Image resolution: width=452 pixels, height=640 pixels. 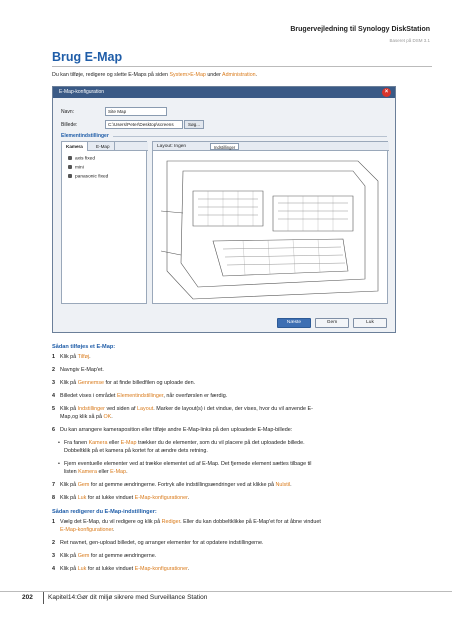 What do you see at coordinates (91, 383) in the screenshot?
I see `step-highlight: Gennemse` at bounding box center [91, 383].